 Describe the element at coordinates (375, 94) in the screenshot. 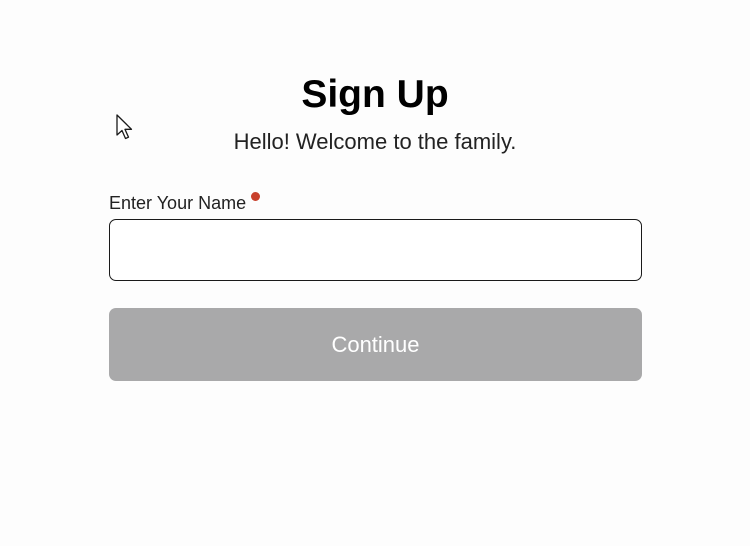

I see `page-title: Sign Up` at that location.